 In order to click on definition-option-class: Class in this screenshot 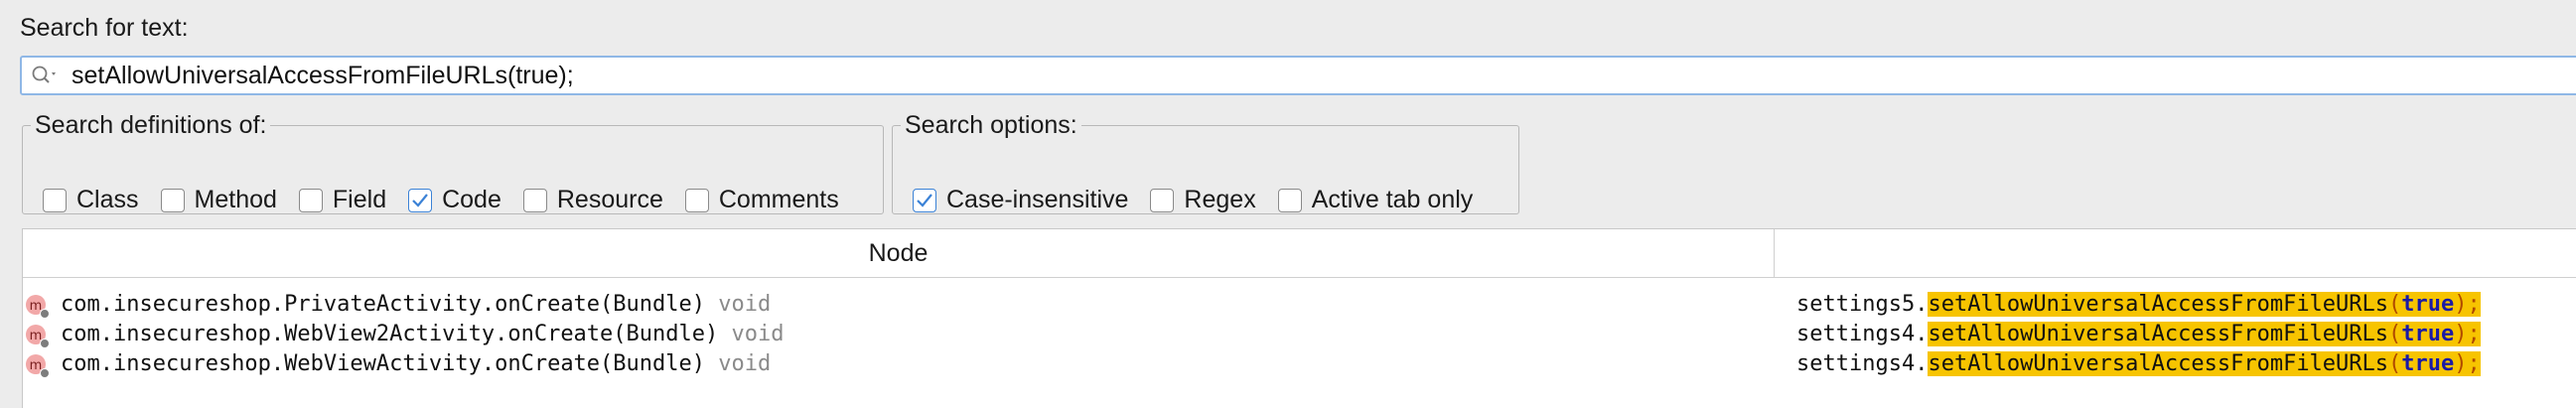, I will do `click(91, 200)`.